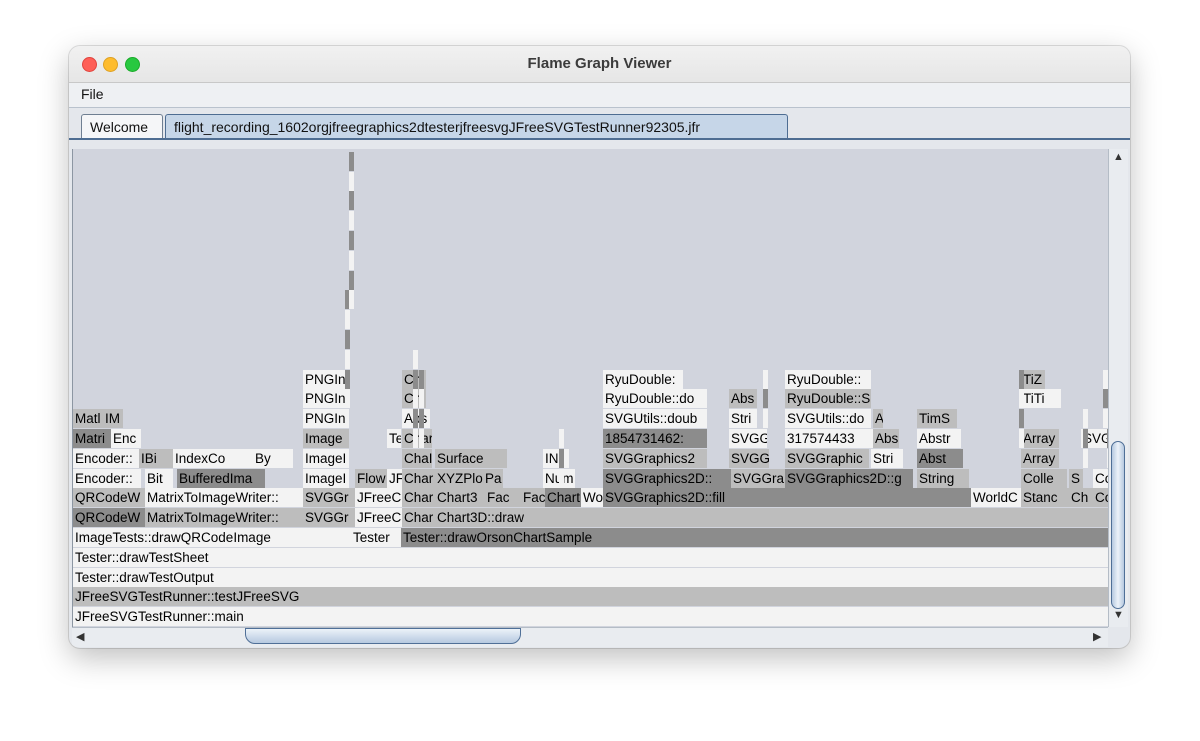  I want to click on flame-frame: Surface, so click(471, 458).